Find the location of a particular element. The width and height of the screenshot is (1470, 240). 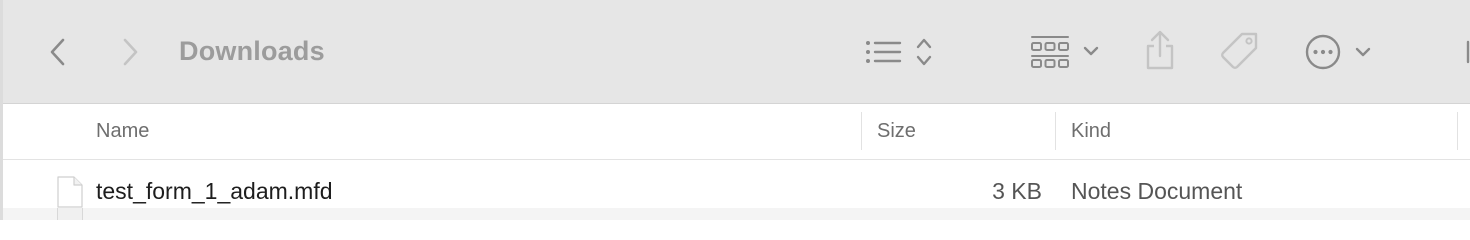

tag-icon is located at coordinates (1239, 50).